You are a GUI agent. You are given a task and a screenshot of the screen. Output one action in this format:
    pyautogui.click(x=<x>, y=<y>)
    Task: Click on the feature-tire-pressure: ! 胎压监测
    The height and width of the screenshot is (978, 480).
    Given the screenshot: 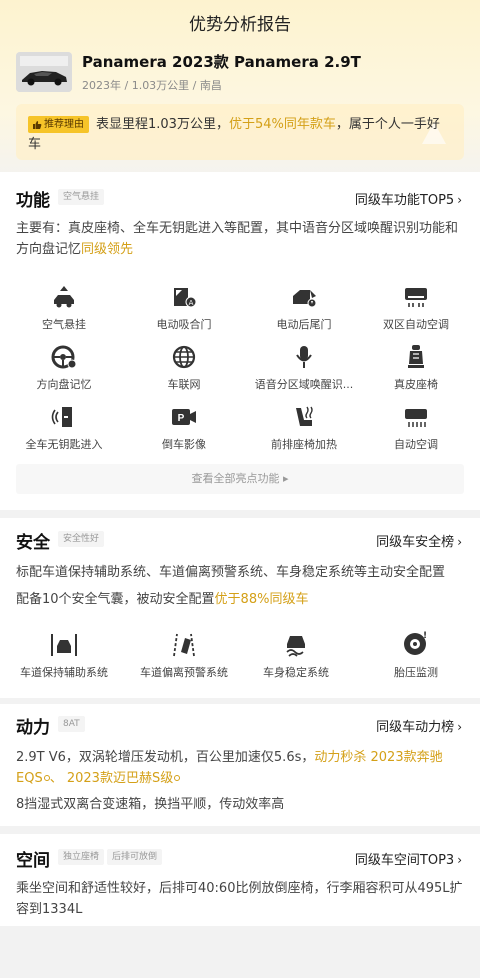 What is the action you would take?
    pyautogui.click(x=416, y=655)
    